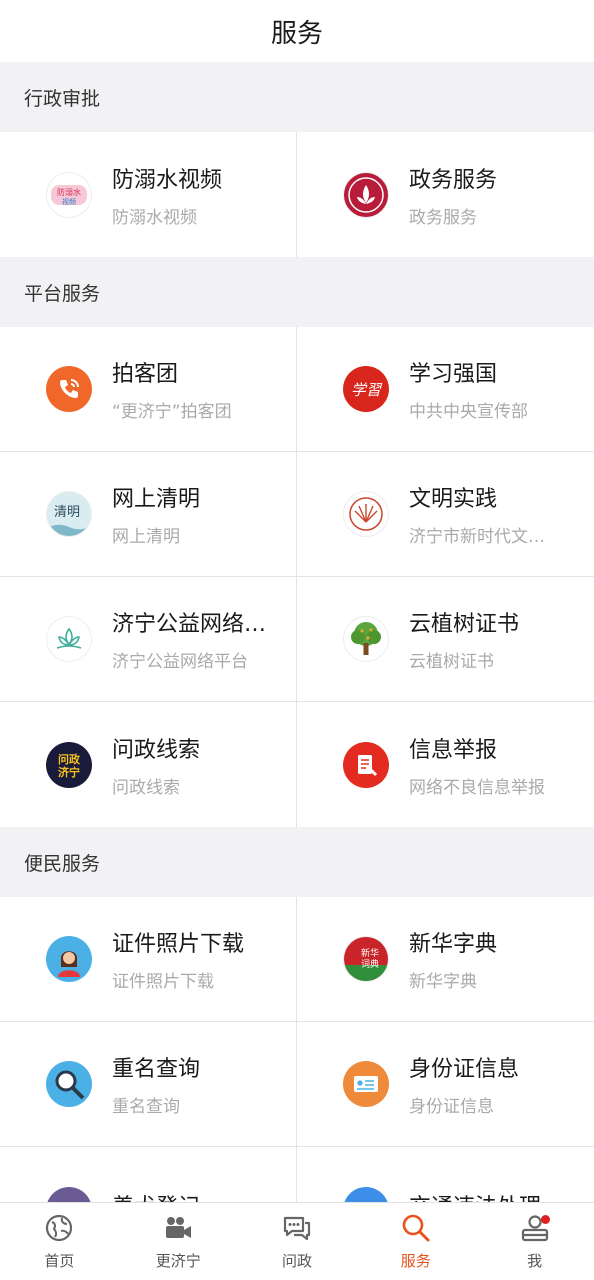 The height and width of the screenshot is (1280, 594). What do you see at coordinates (445, 1174) in the screenshot?
I see `service-item-traffic-violation: 交通违法处理` at bounding box center [445, 1174].